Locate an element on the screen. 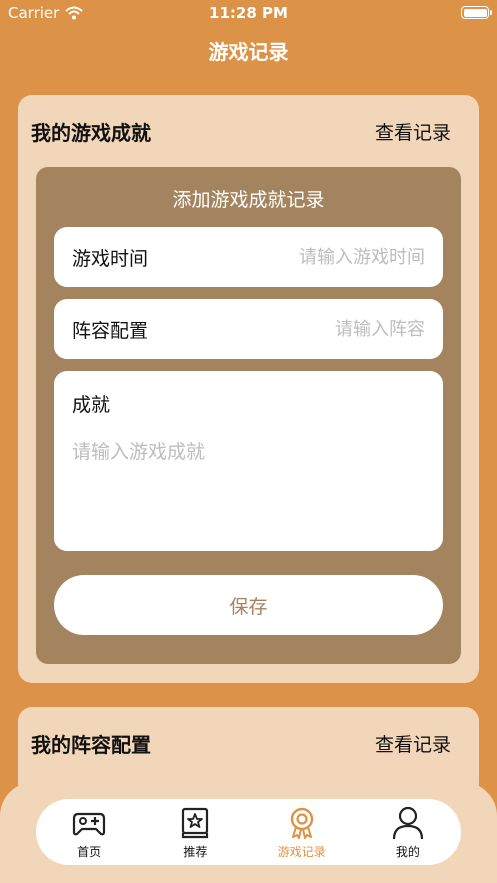 The height and width of the screenshot is (883, 497). tab-bar: 首页 推荐 游戏记录 我的 is located at coordinates (248, 832).